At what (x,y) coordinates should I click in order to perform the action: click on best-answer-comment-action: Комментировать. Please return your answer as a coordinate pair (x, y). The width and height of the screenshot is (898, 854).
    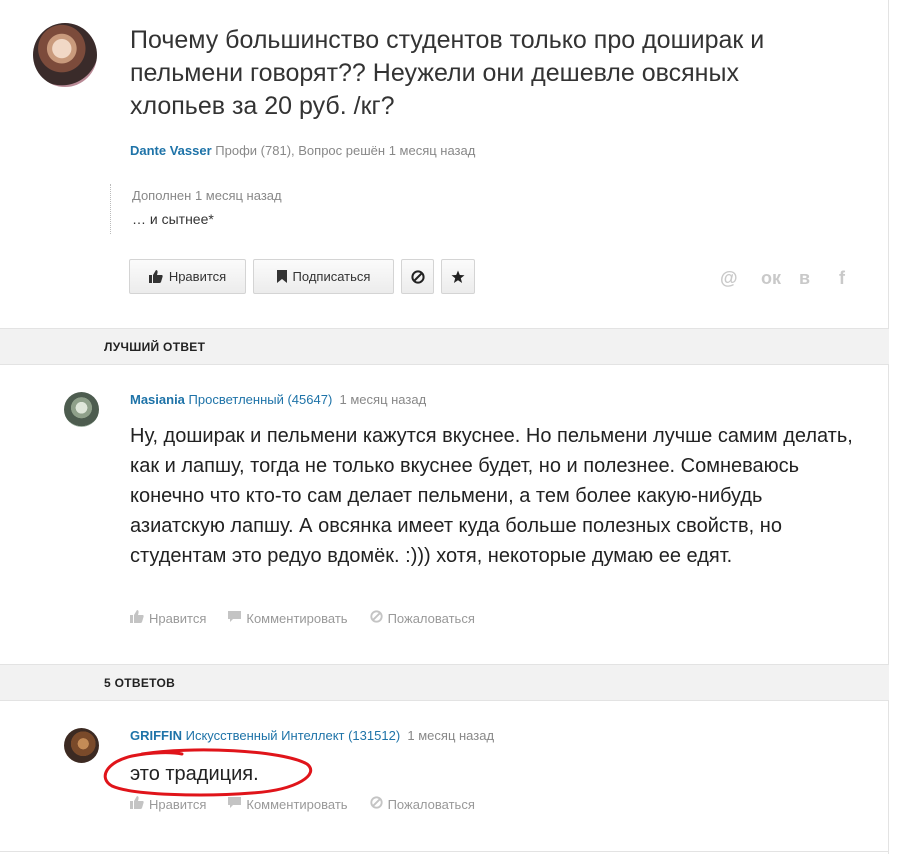
    Looking at the image, I should click on (288, 618).